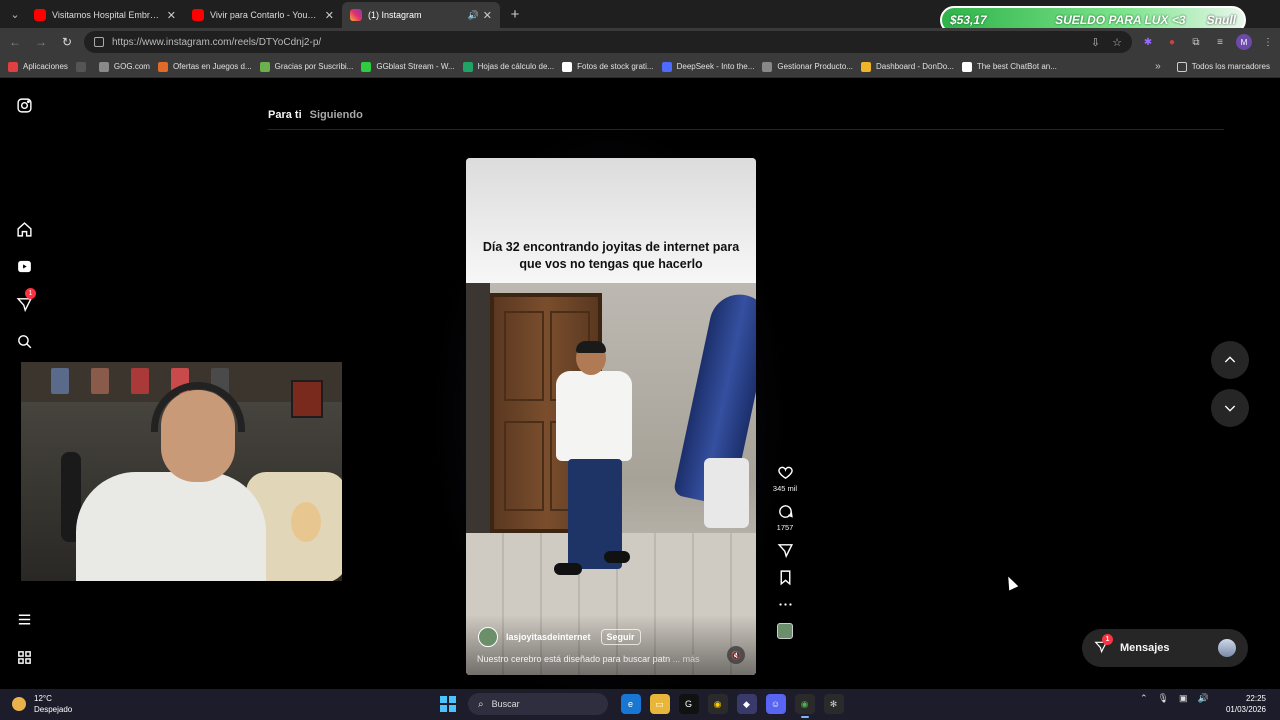 The width and height of the screenshot is (1280, 720). I want to click on back-arrow-icon: ←, so click(15, 42).